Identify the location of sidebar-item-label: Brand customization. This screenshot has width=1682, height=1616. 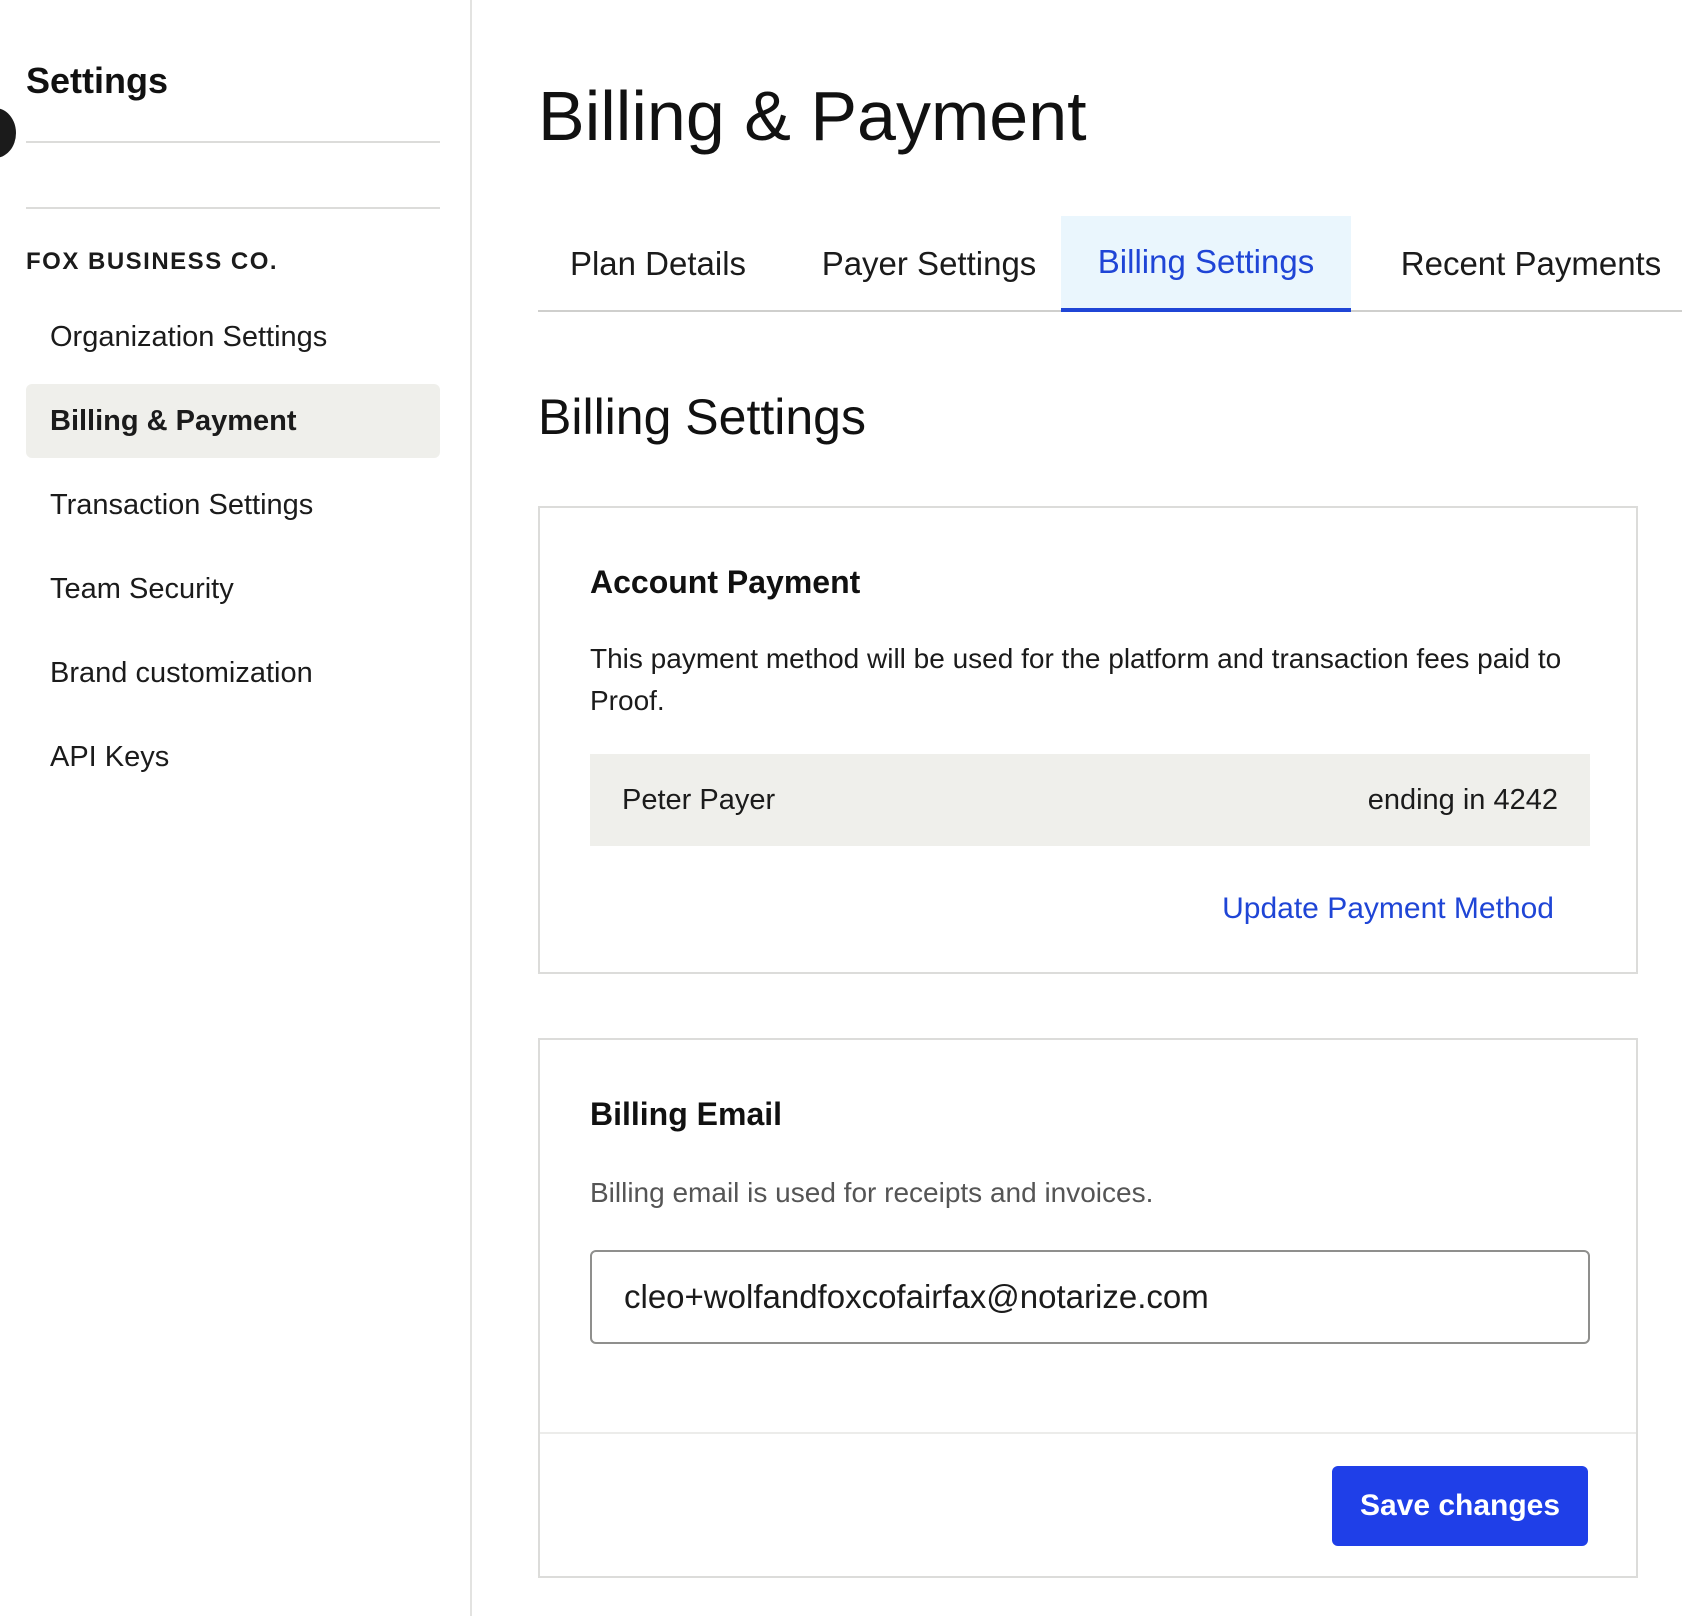
(181, 672).